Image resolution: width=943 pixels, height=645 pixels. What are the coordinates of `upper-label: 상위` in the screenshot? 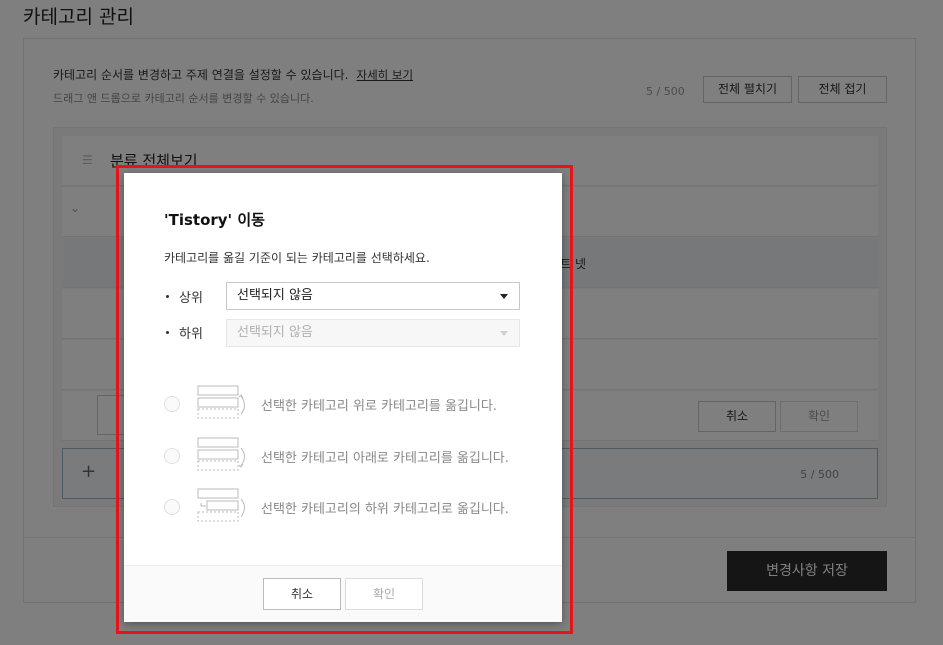 It's located at (184, 296).